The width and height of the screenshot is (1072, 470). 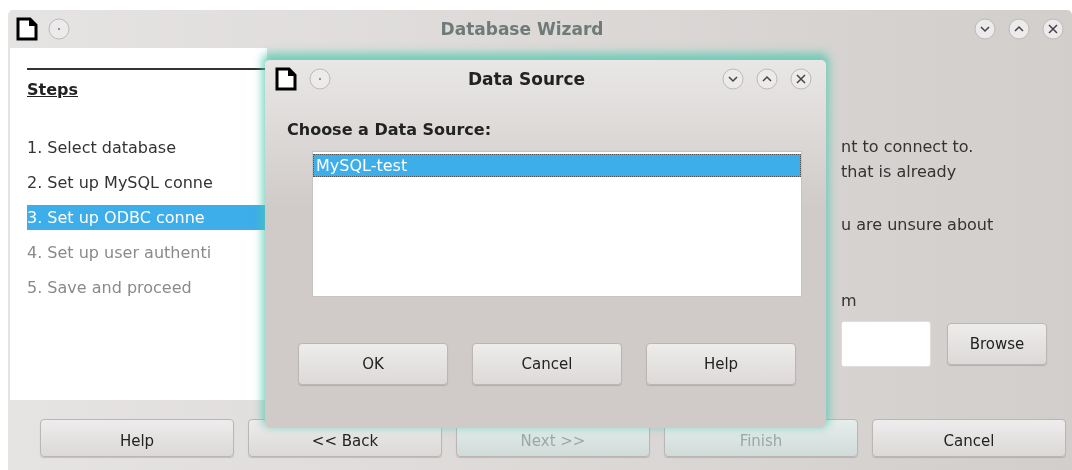 I want to click on step-item: 1. Select database, so click(x=147, y=147).